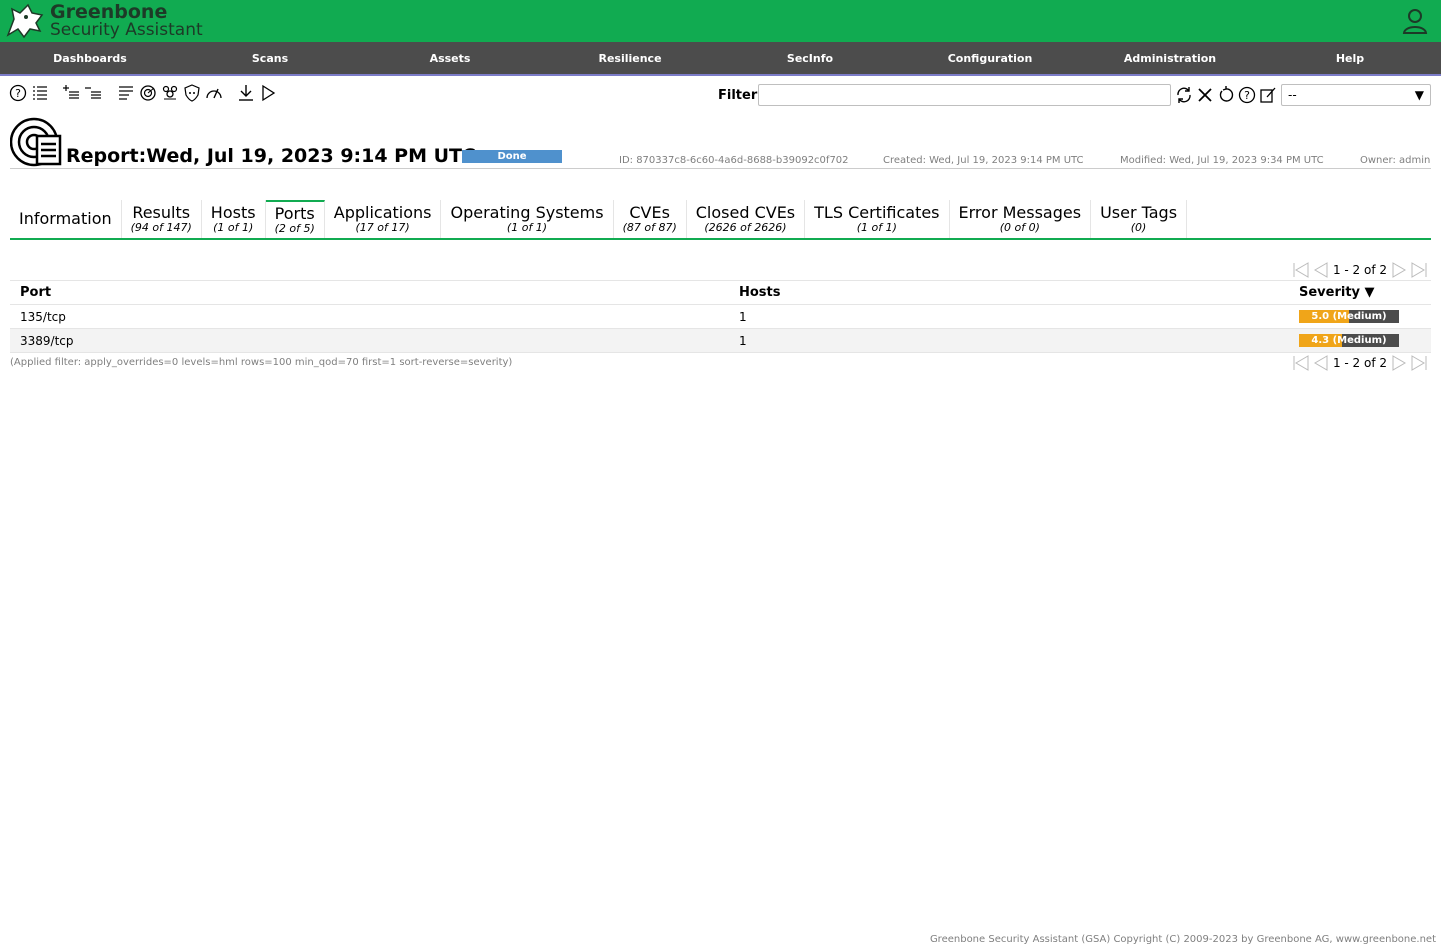 The height and width of the screenshot is (947, 1441). What do you see at coordinates (1139, 219) in the screenshot?
I see `tab-user-tags: User Tags (0)` at bounding box center [1139, 219].